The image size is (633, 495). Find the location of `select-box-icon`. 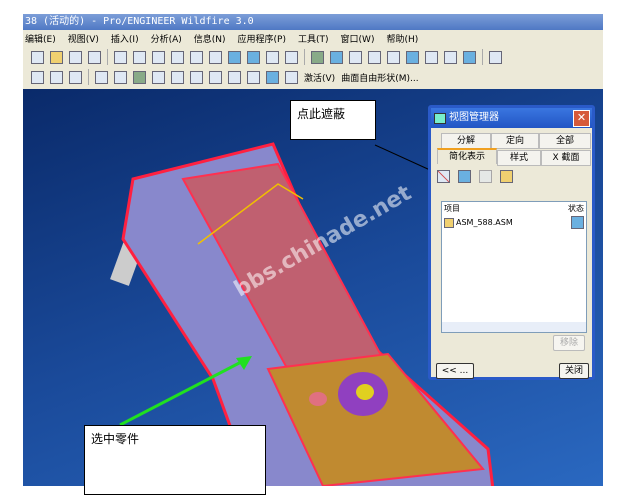

select-box-icon is located at coordinates (291, 57).